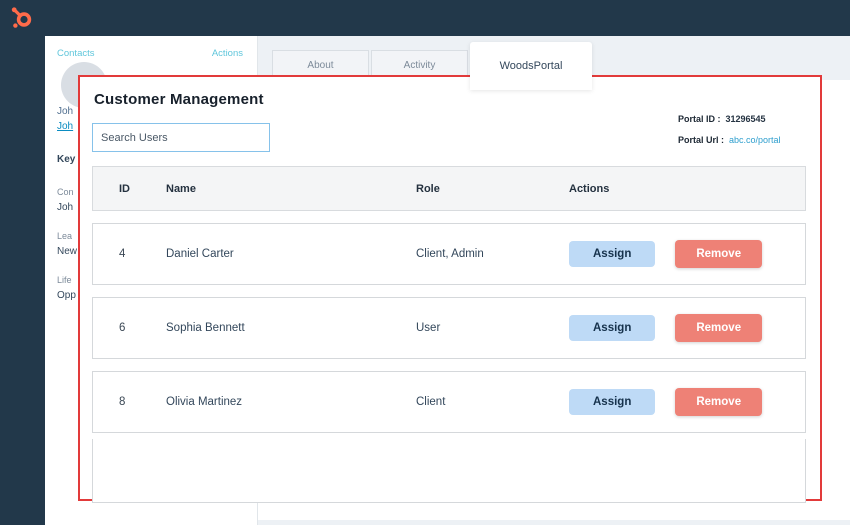  I want to click on tab-woodsportal: WoodsPortal, so click(531, 66).